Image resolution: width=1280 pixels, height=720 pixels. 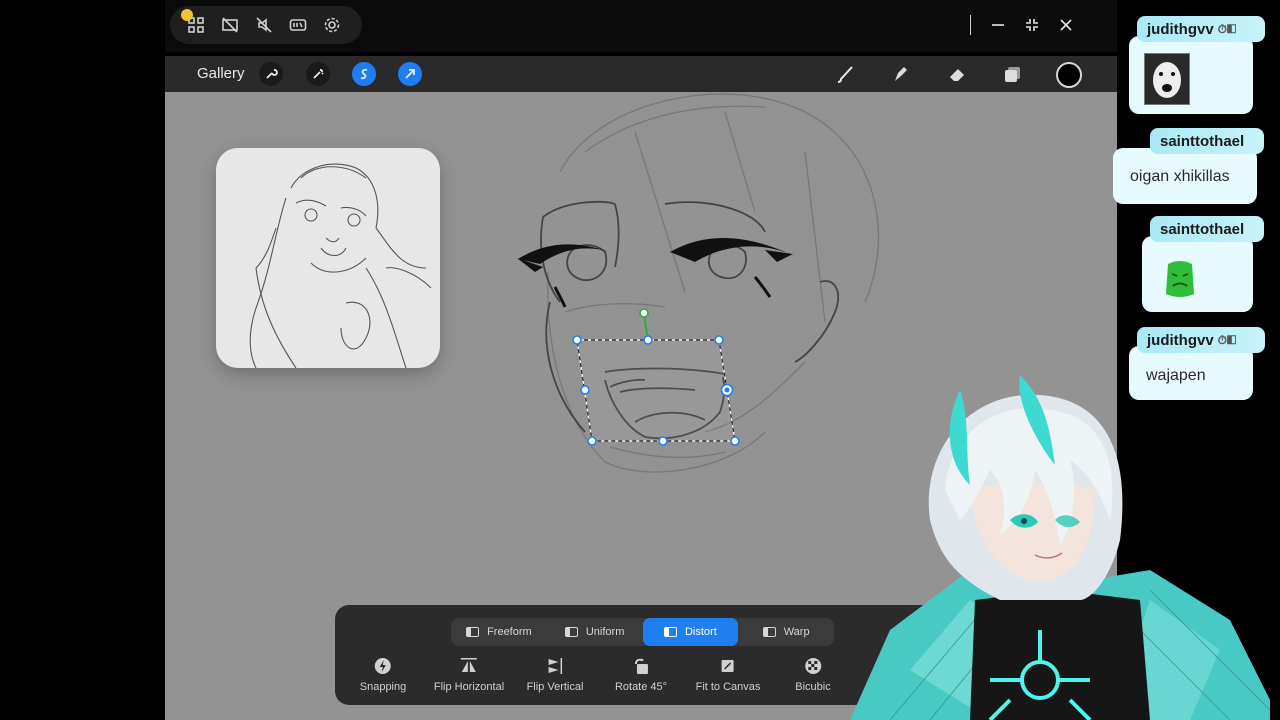 I want to click on flip-horizontal-button: Flip Horizontal, so click(x=469, y=675).